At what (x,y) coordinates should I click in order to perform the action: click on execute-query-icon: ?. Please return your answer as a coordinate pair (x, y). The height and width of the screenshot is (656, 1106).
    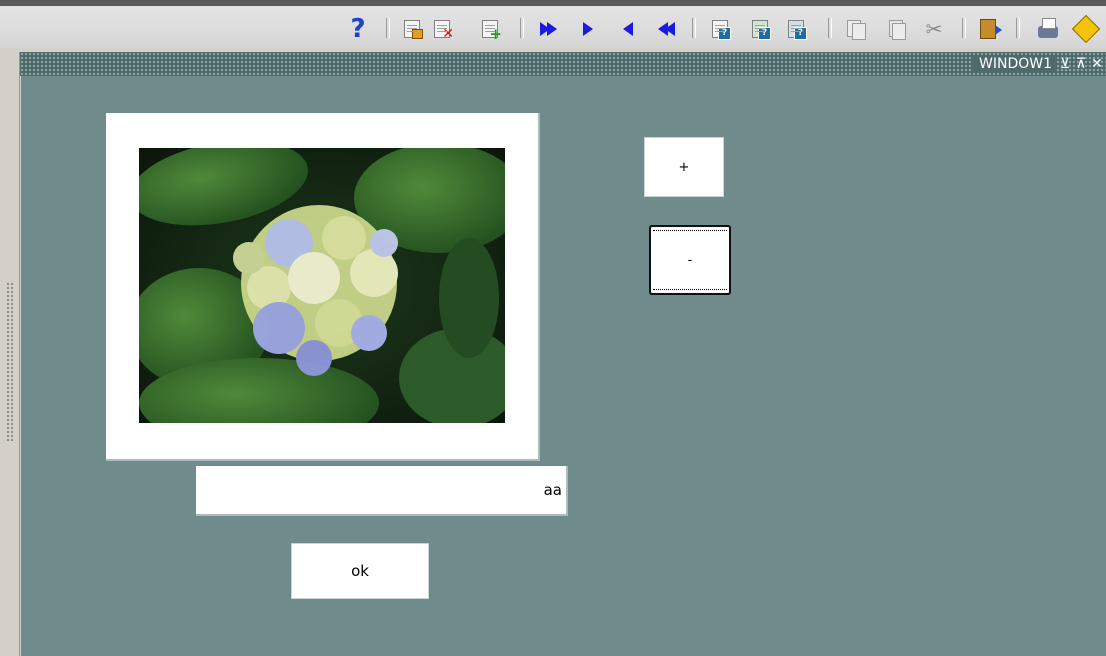
    Looking at the image, I should click on (760, 29).